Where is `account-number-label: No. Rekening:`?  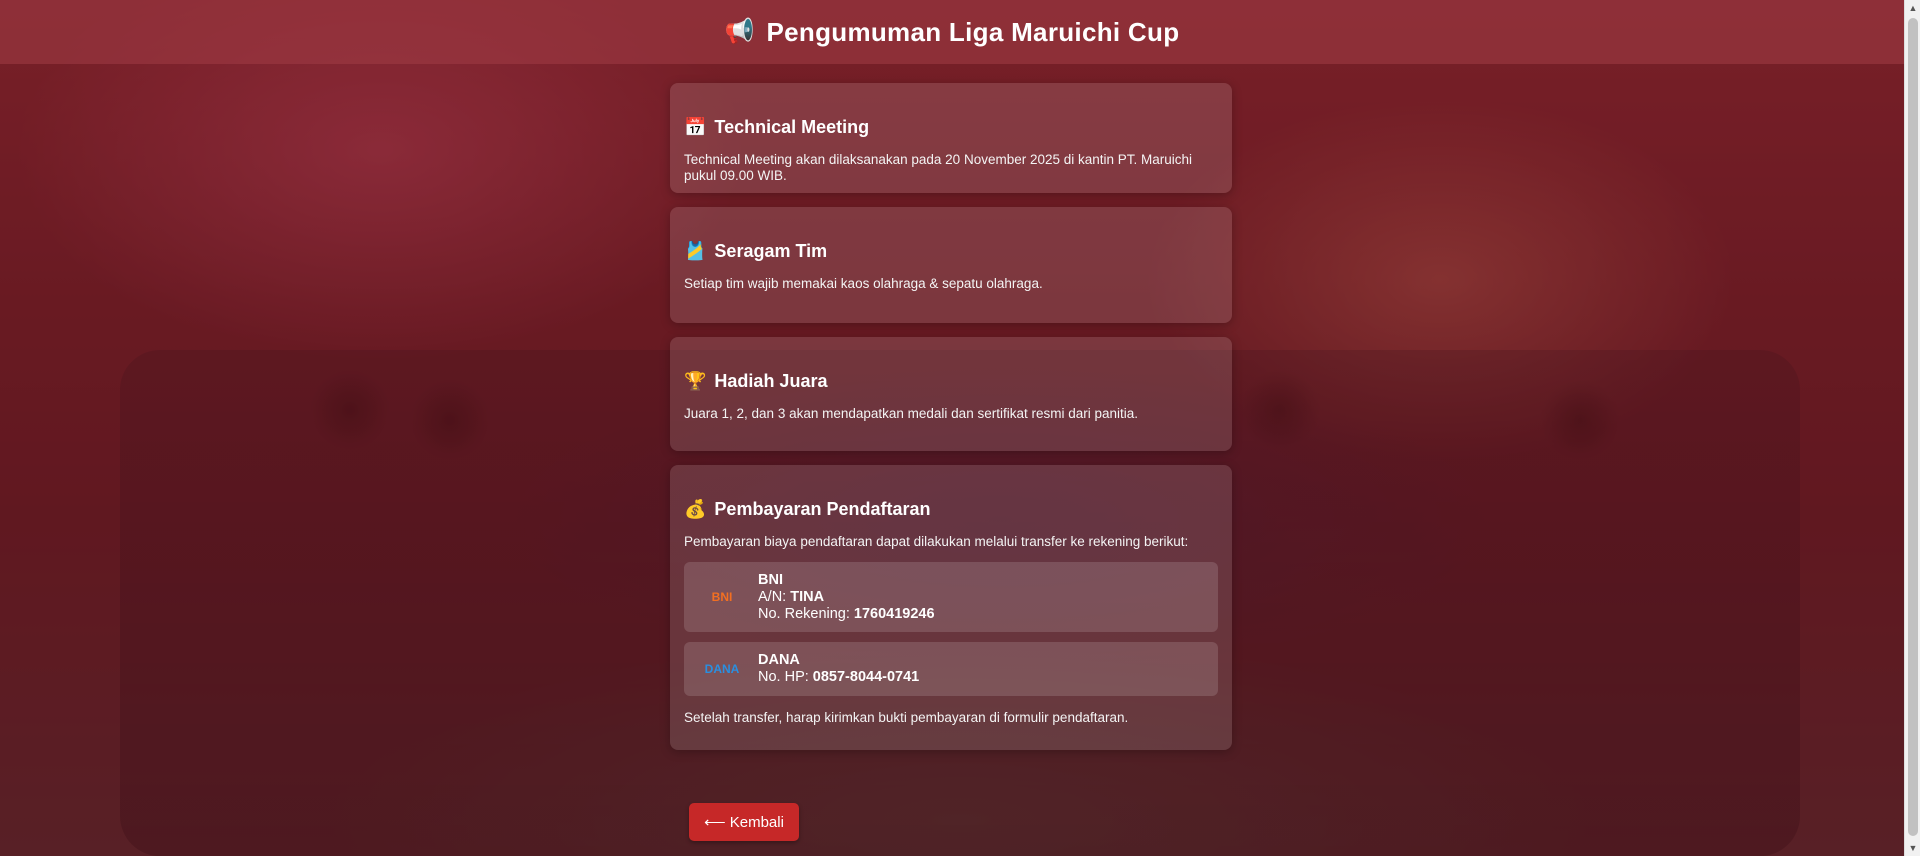 account-number-label: No. Rekening: is located at coordinates (804, 613).